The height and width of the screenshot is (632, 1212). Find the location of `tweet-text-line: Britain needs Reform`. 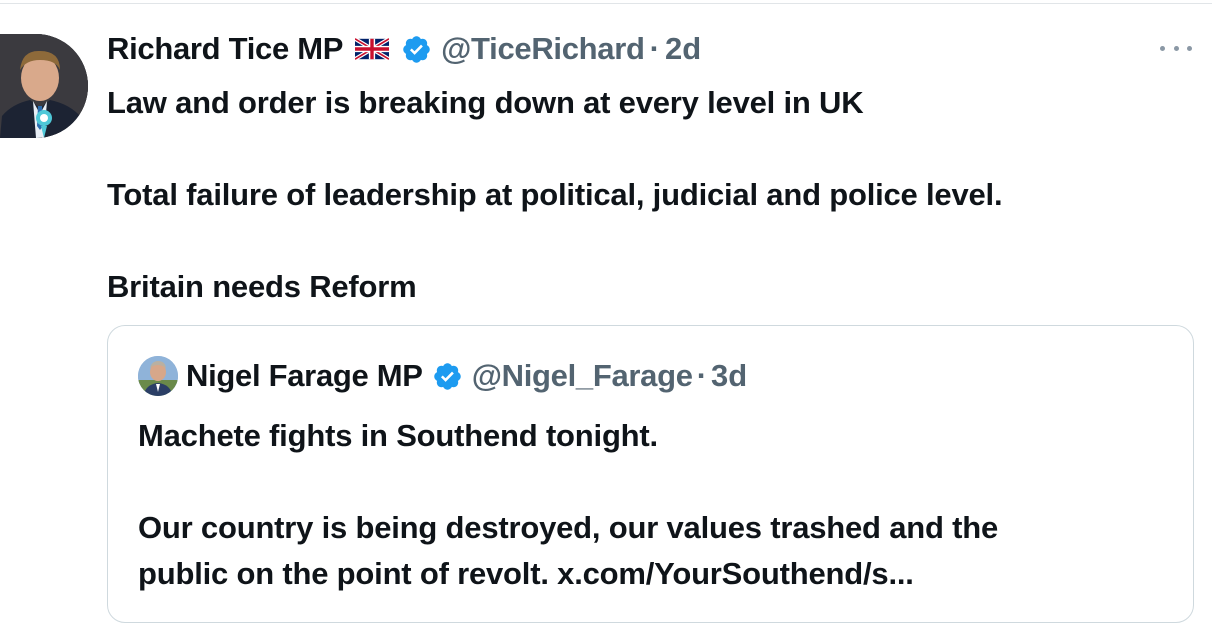

tweet-text-line: Britain needs Reform is located at coordinates (262, 286).